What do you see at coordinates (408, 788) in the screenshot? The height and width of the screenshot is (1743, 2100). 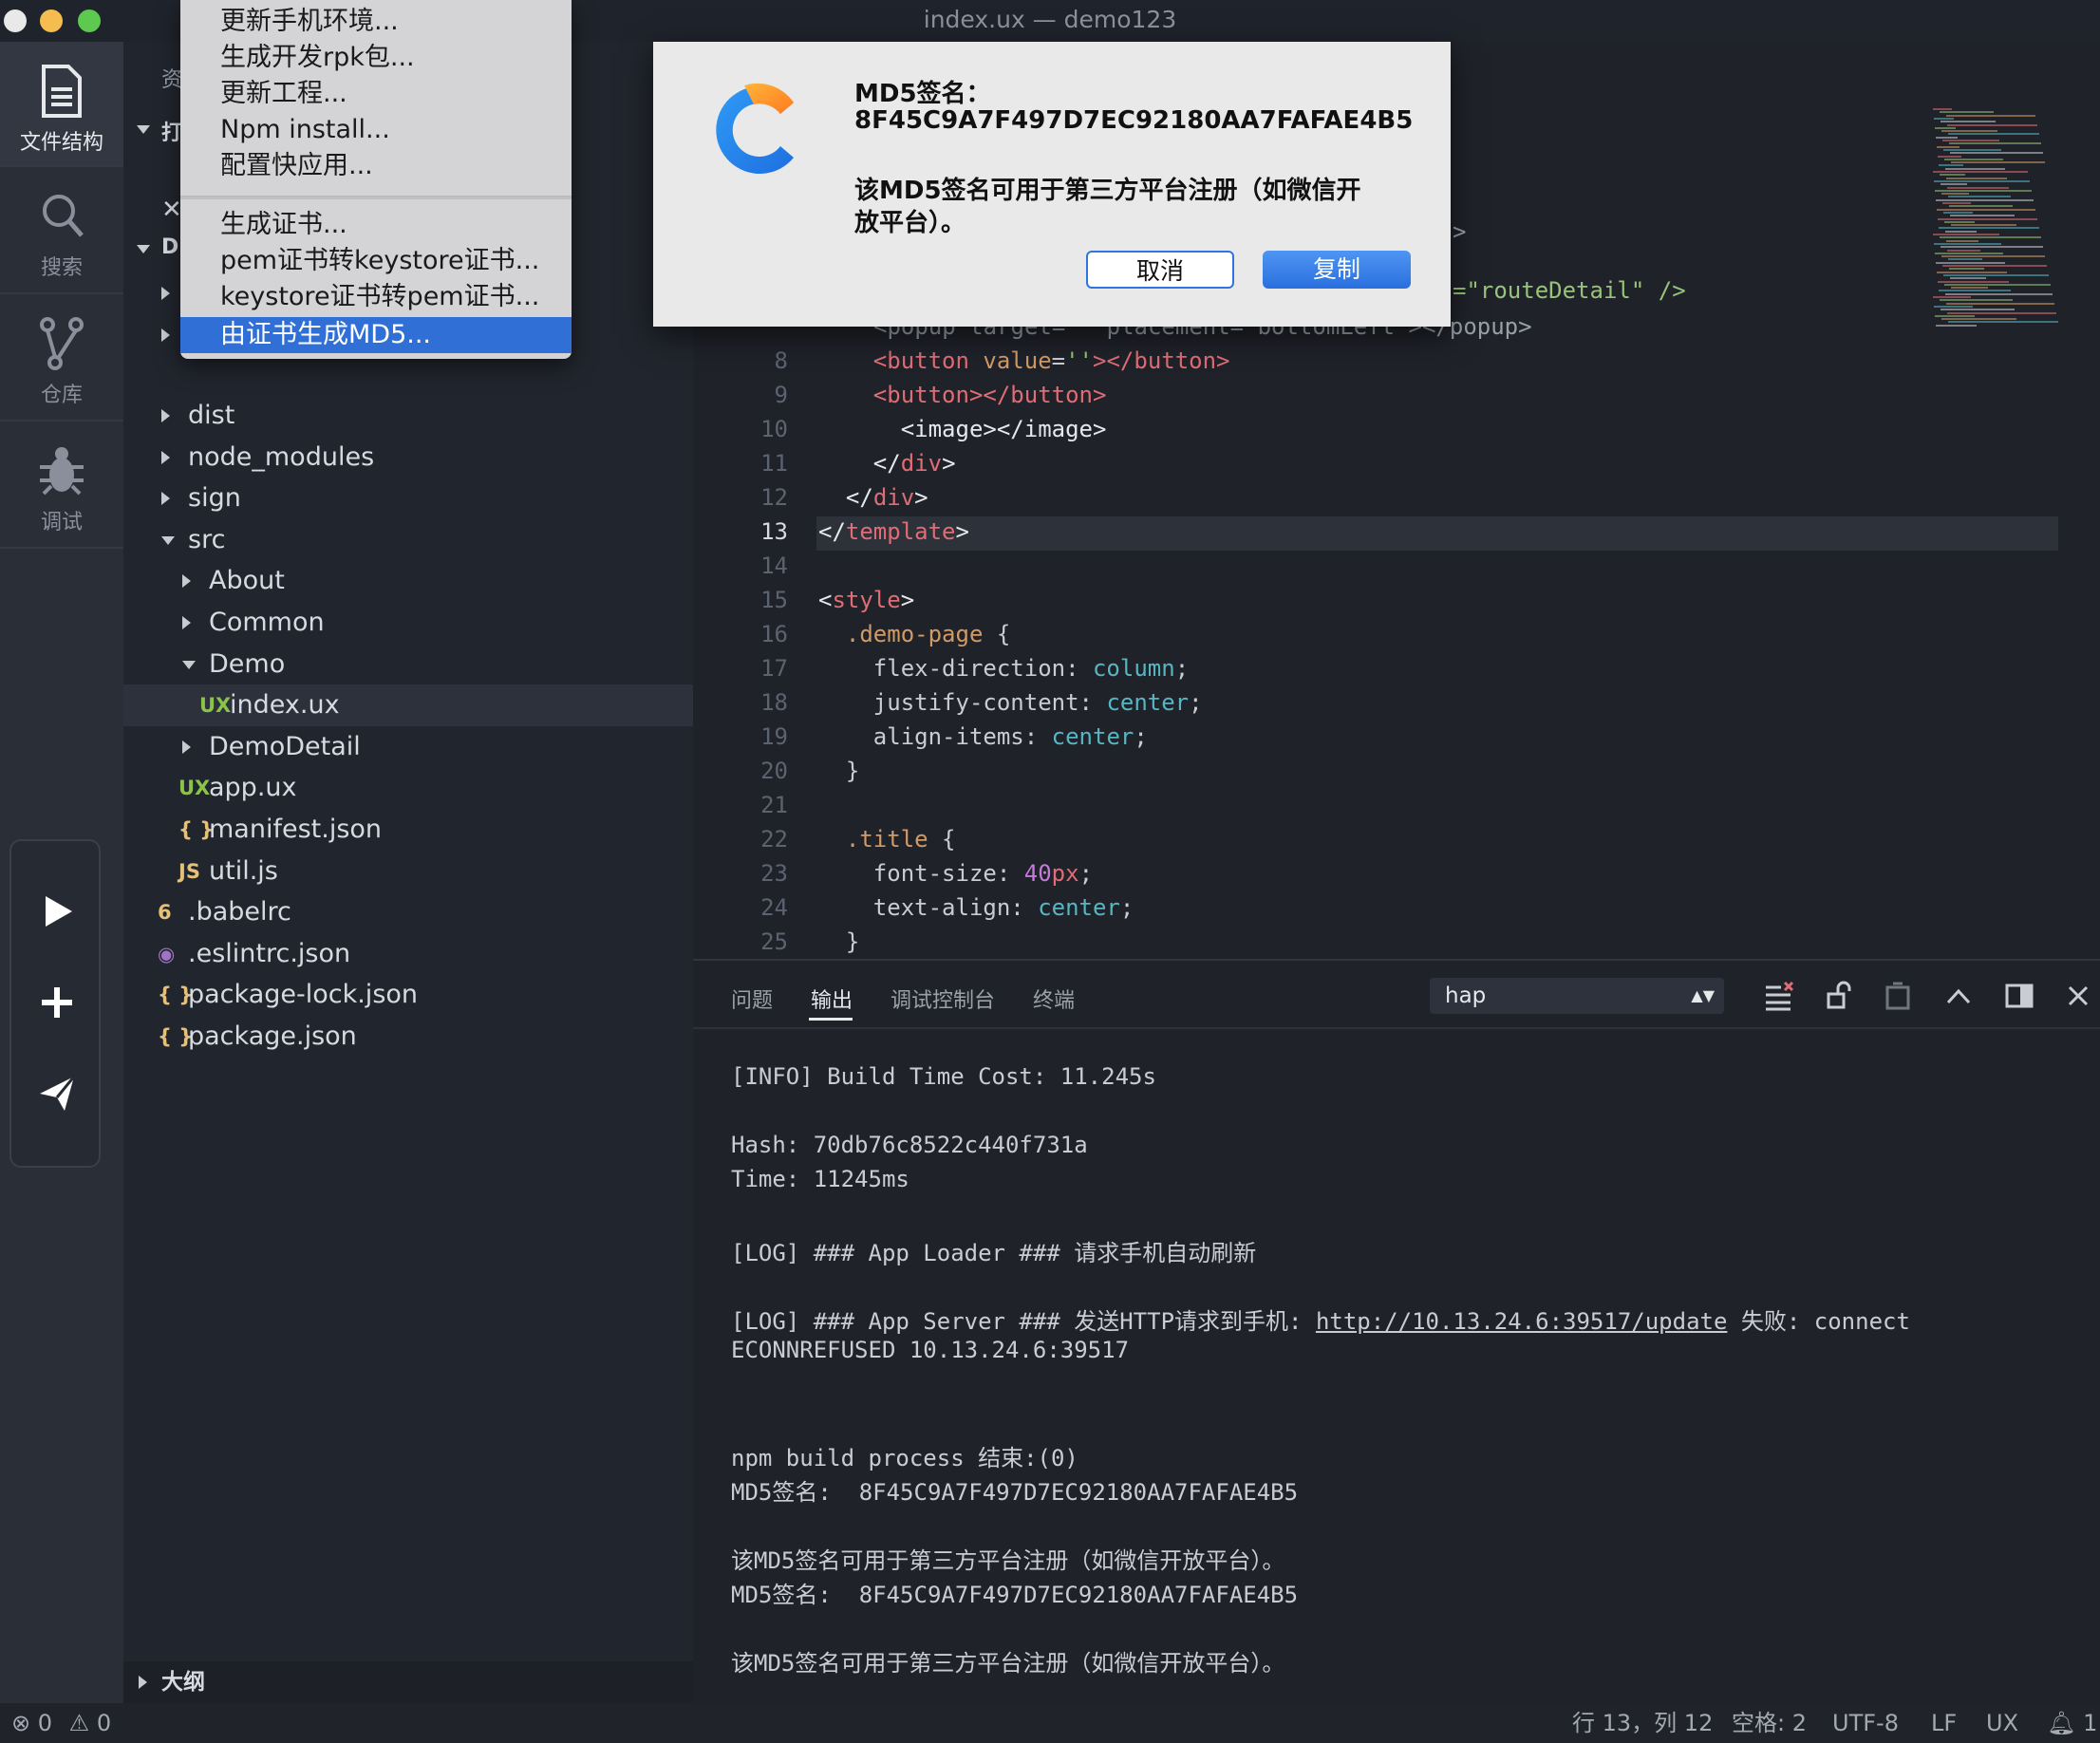 I see `tree-file: UX app.ux` at bounding box center [408, 788].